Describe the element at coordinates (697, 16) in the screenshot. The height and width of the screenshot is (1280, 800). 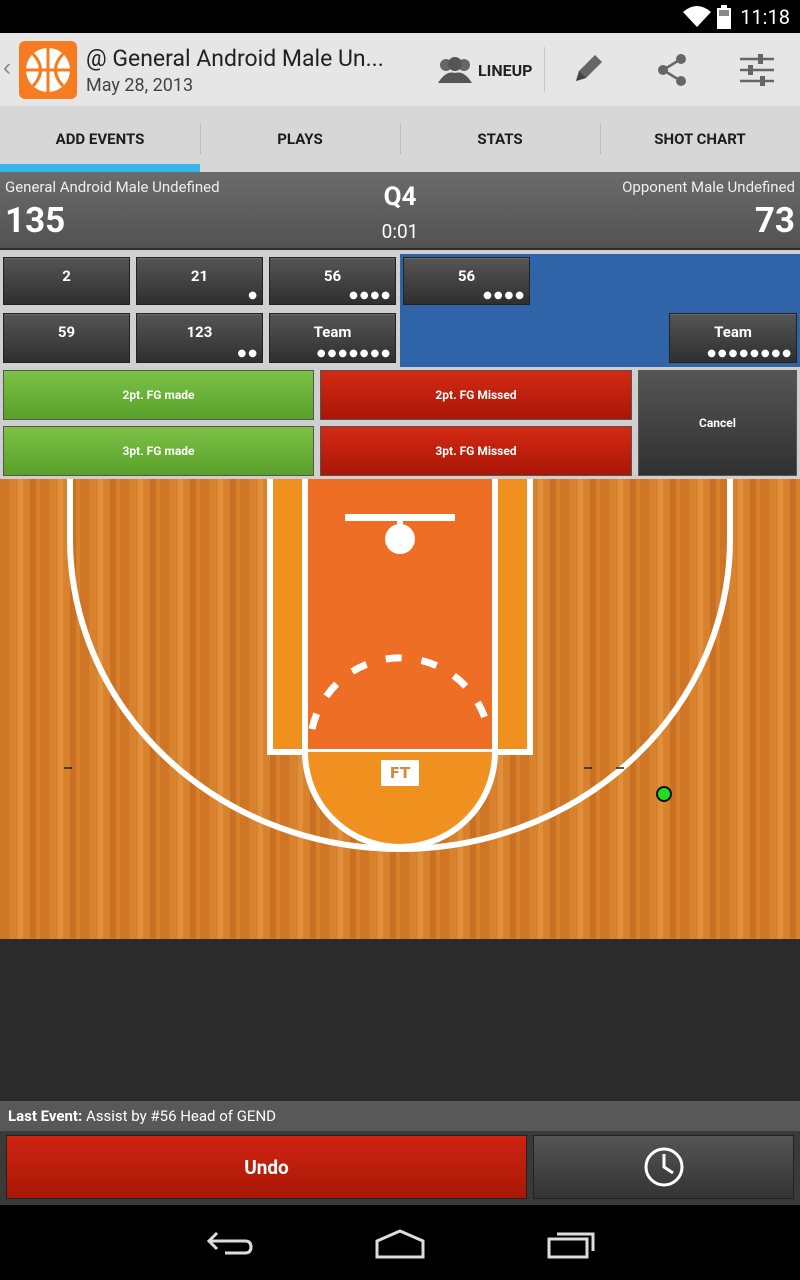
I see `wifi-icon` at that location.